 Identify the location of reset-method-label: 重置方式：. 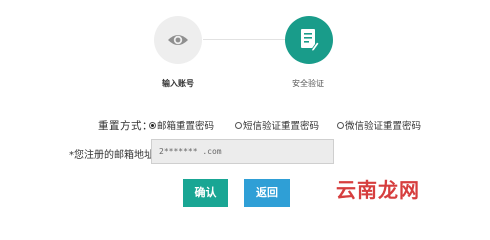
(125, 126).